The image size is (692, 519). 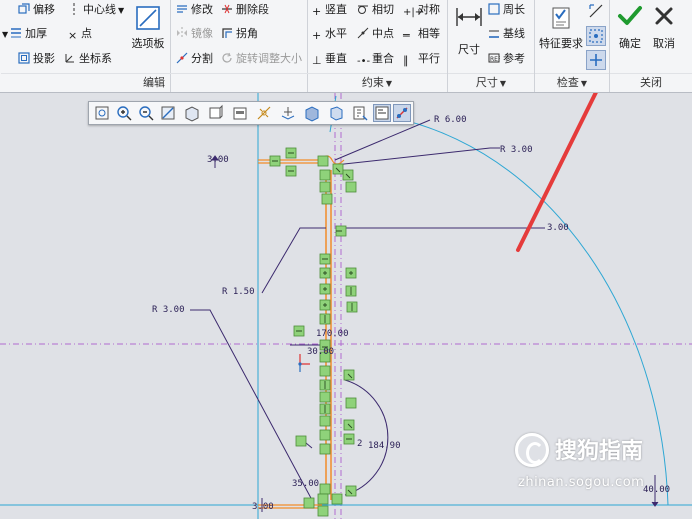 What do you see at coordinates (558, 228) in the screenshot?
I see `dimension-300-arc: 3.00` at bounding box center [558, 228].